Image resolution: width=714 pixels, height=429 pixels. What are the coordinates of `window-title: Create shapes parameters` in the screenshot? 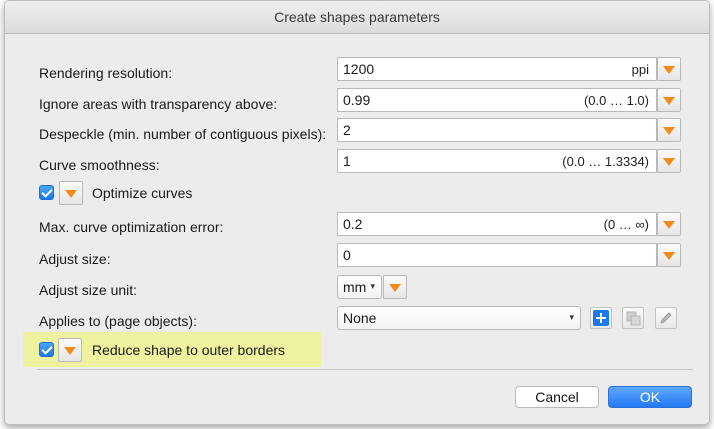 It's located at (357, 17).